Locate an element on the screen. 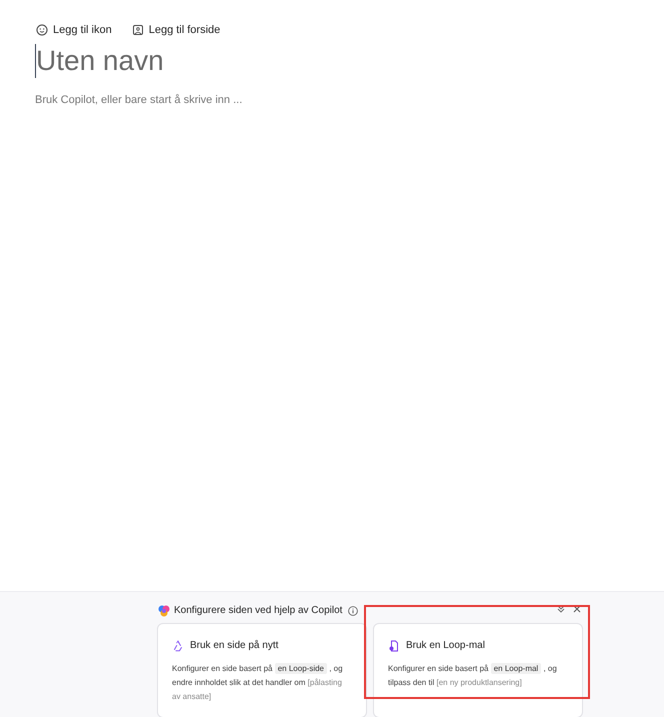 The image size is (664, 717). smiley-icon is located at coordinates (42, 30).